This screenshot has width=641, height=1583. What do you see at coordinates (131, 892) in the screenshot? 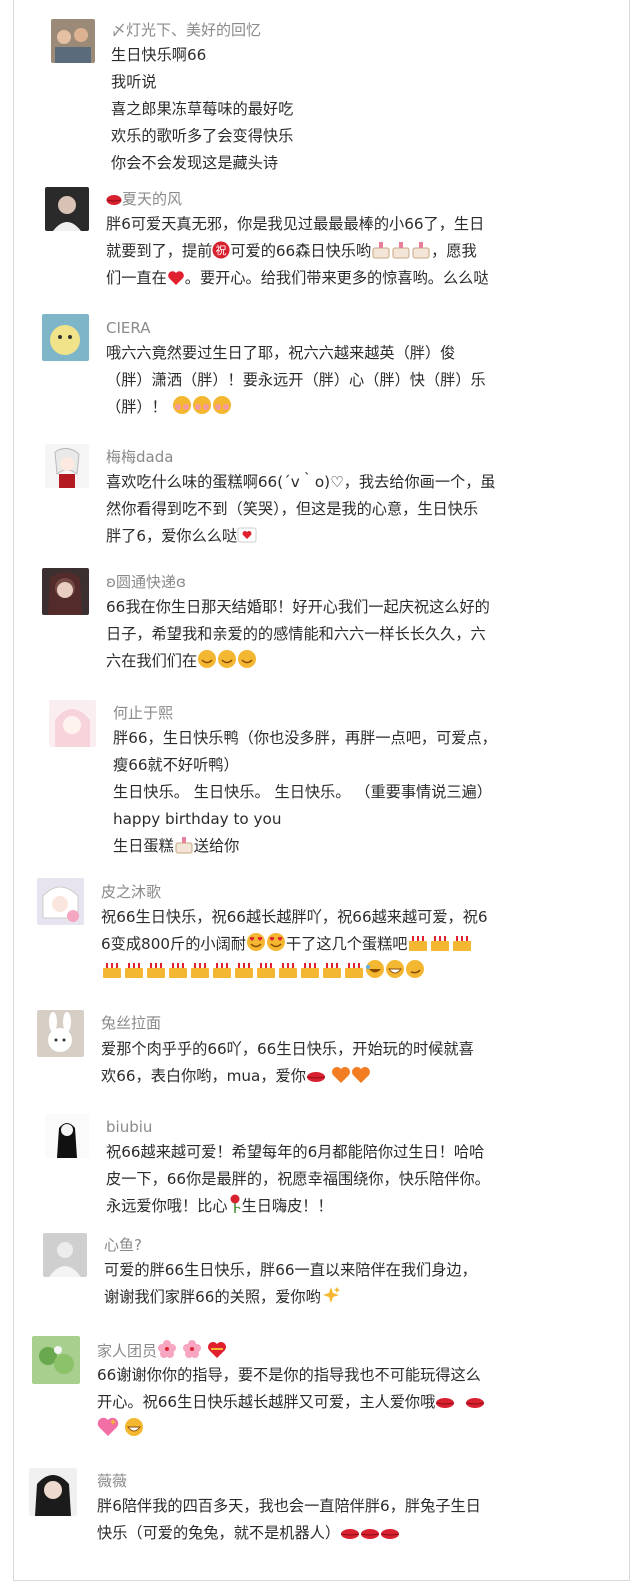
I see `commenter-name: 皮之沐歌` at bounding box center [131, 892].